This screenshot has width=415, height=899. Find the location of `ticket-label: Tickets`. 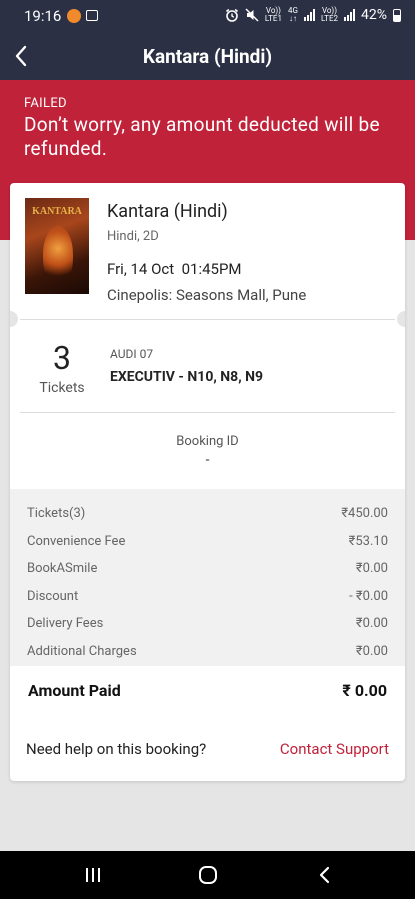

ticket-label: Tickets is located at coordinates (62, 388).